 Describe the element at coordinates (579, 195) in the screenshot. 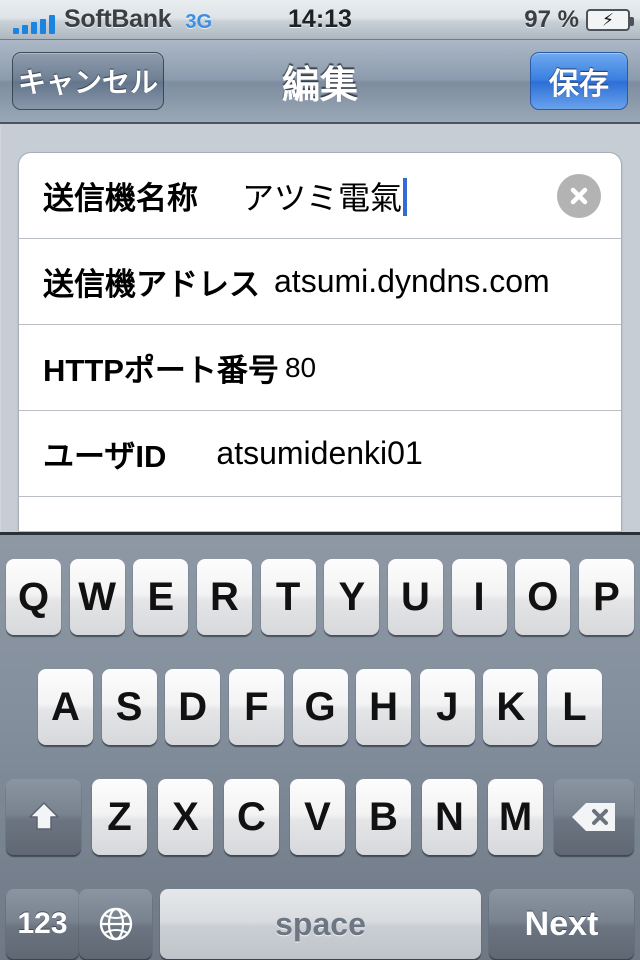

I see `clear-circle-icon` at that location.